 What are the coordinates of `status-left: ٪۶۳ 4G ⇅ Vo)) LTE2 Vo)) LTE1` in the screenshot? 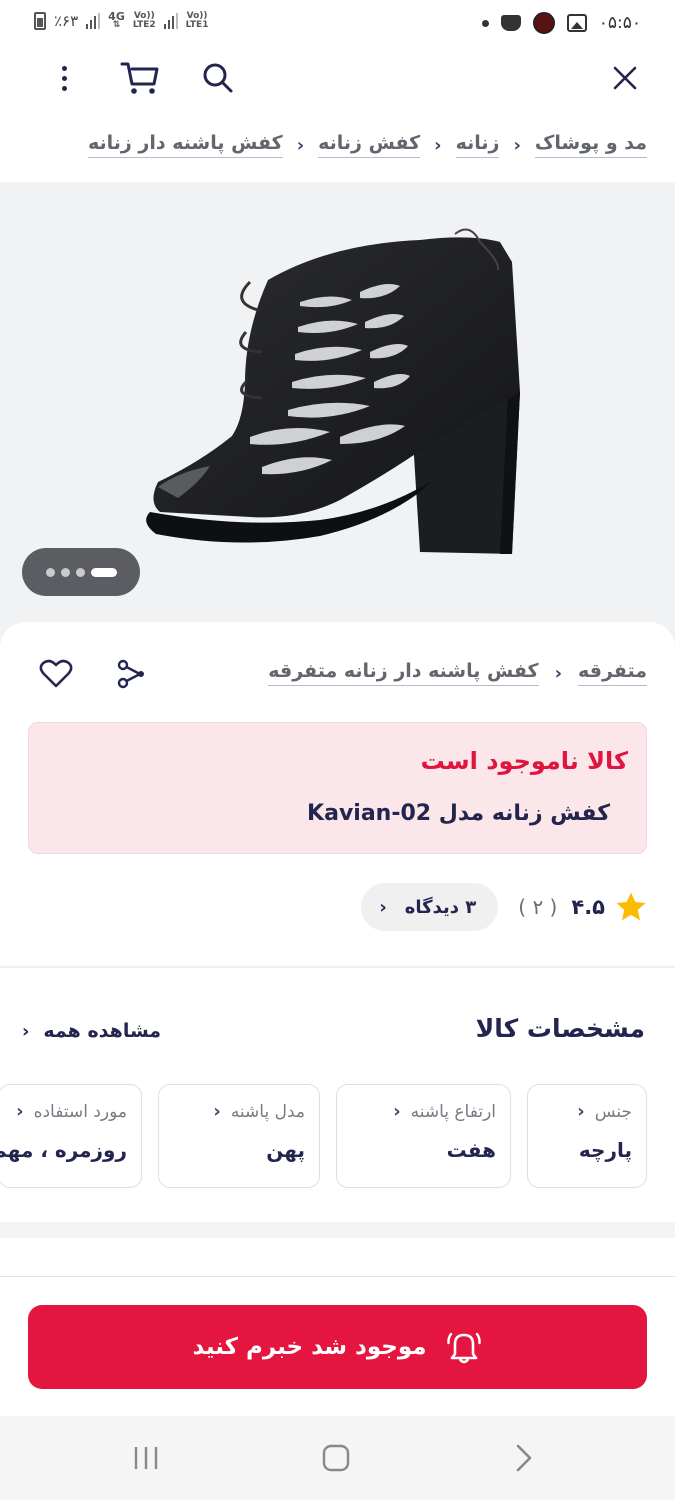 It's located at (121, 20).